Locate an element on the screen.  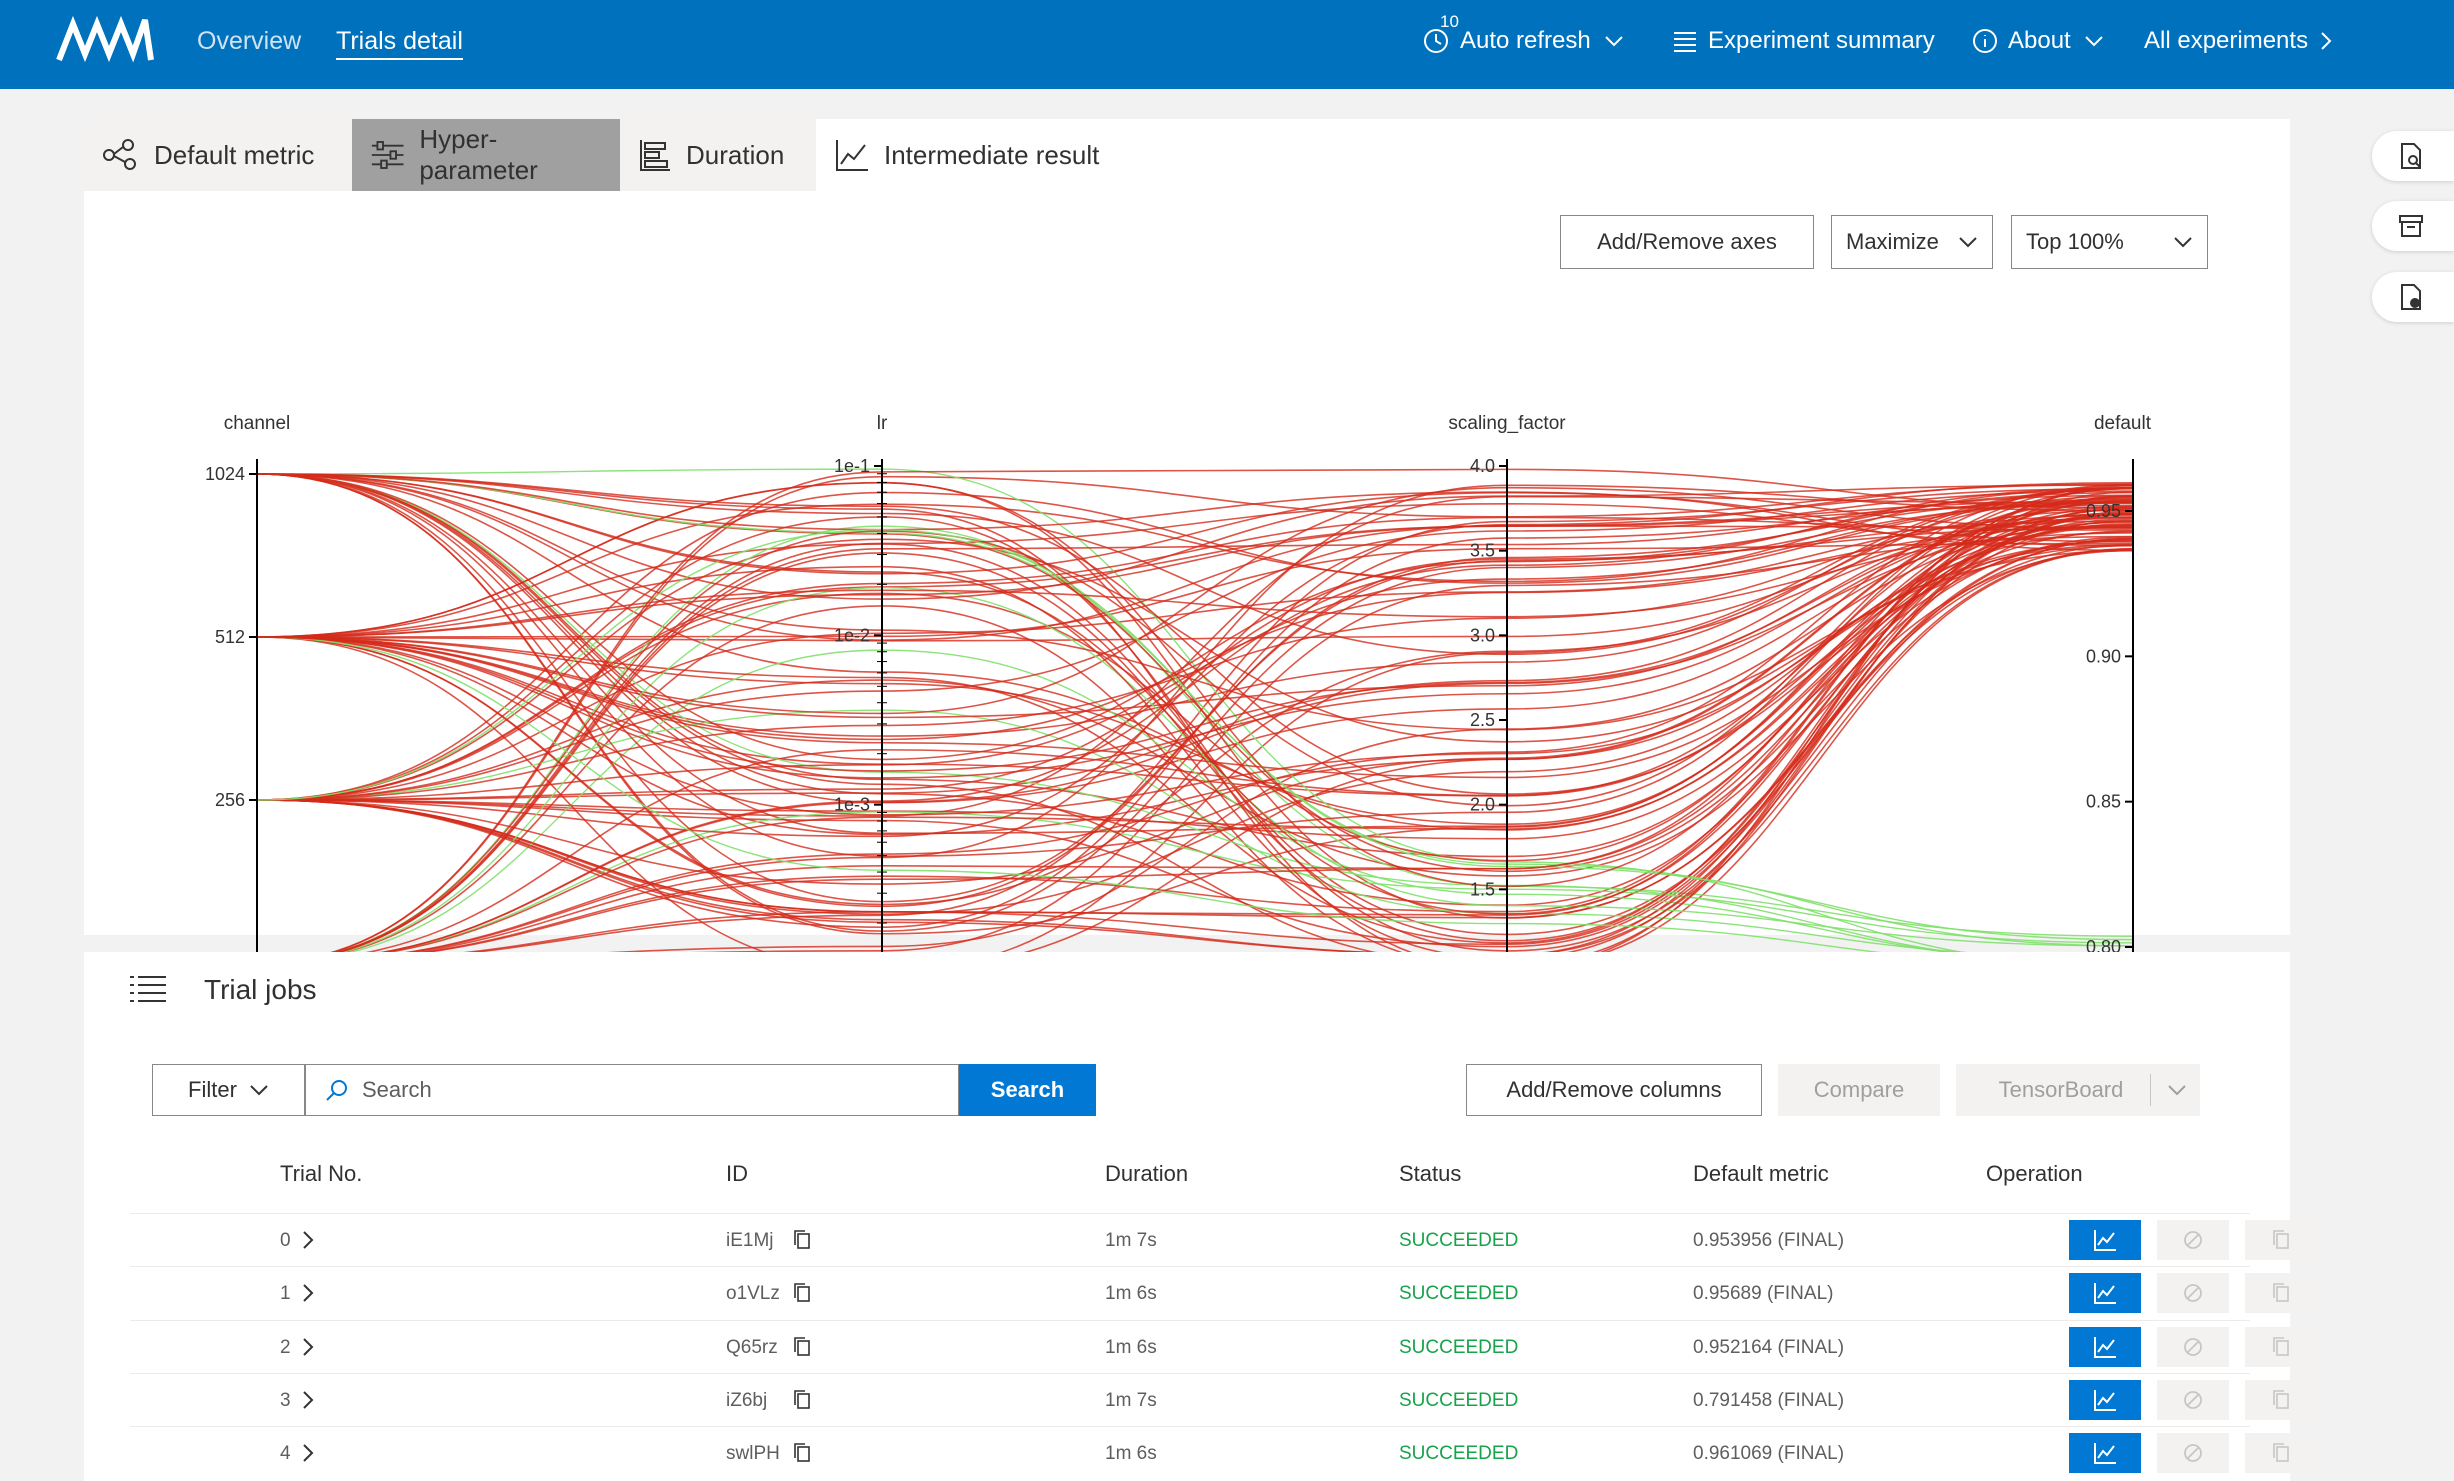
trial-line is located at coordinates (1195, 663).